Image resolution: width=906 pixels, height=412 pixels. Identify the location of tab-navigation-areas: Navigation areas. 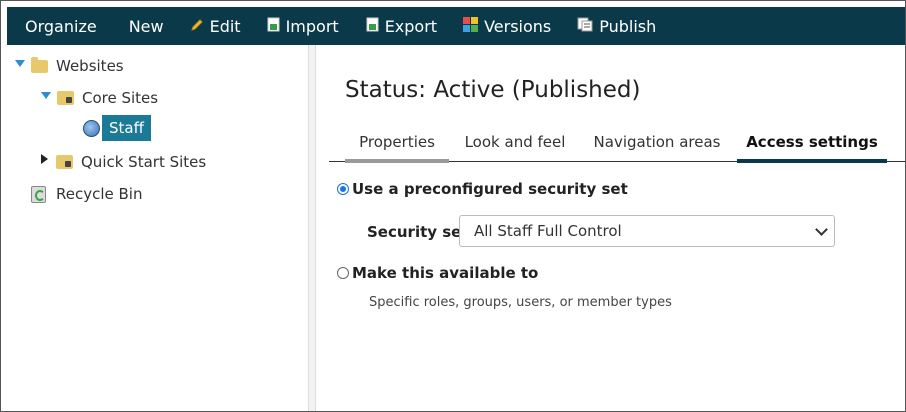
(657, 144).